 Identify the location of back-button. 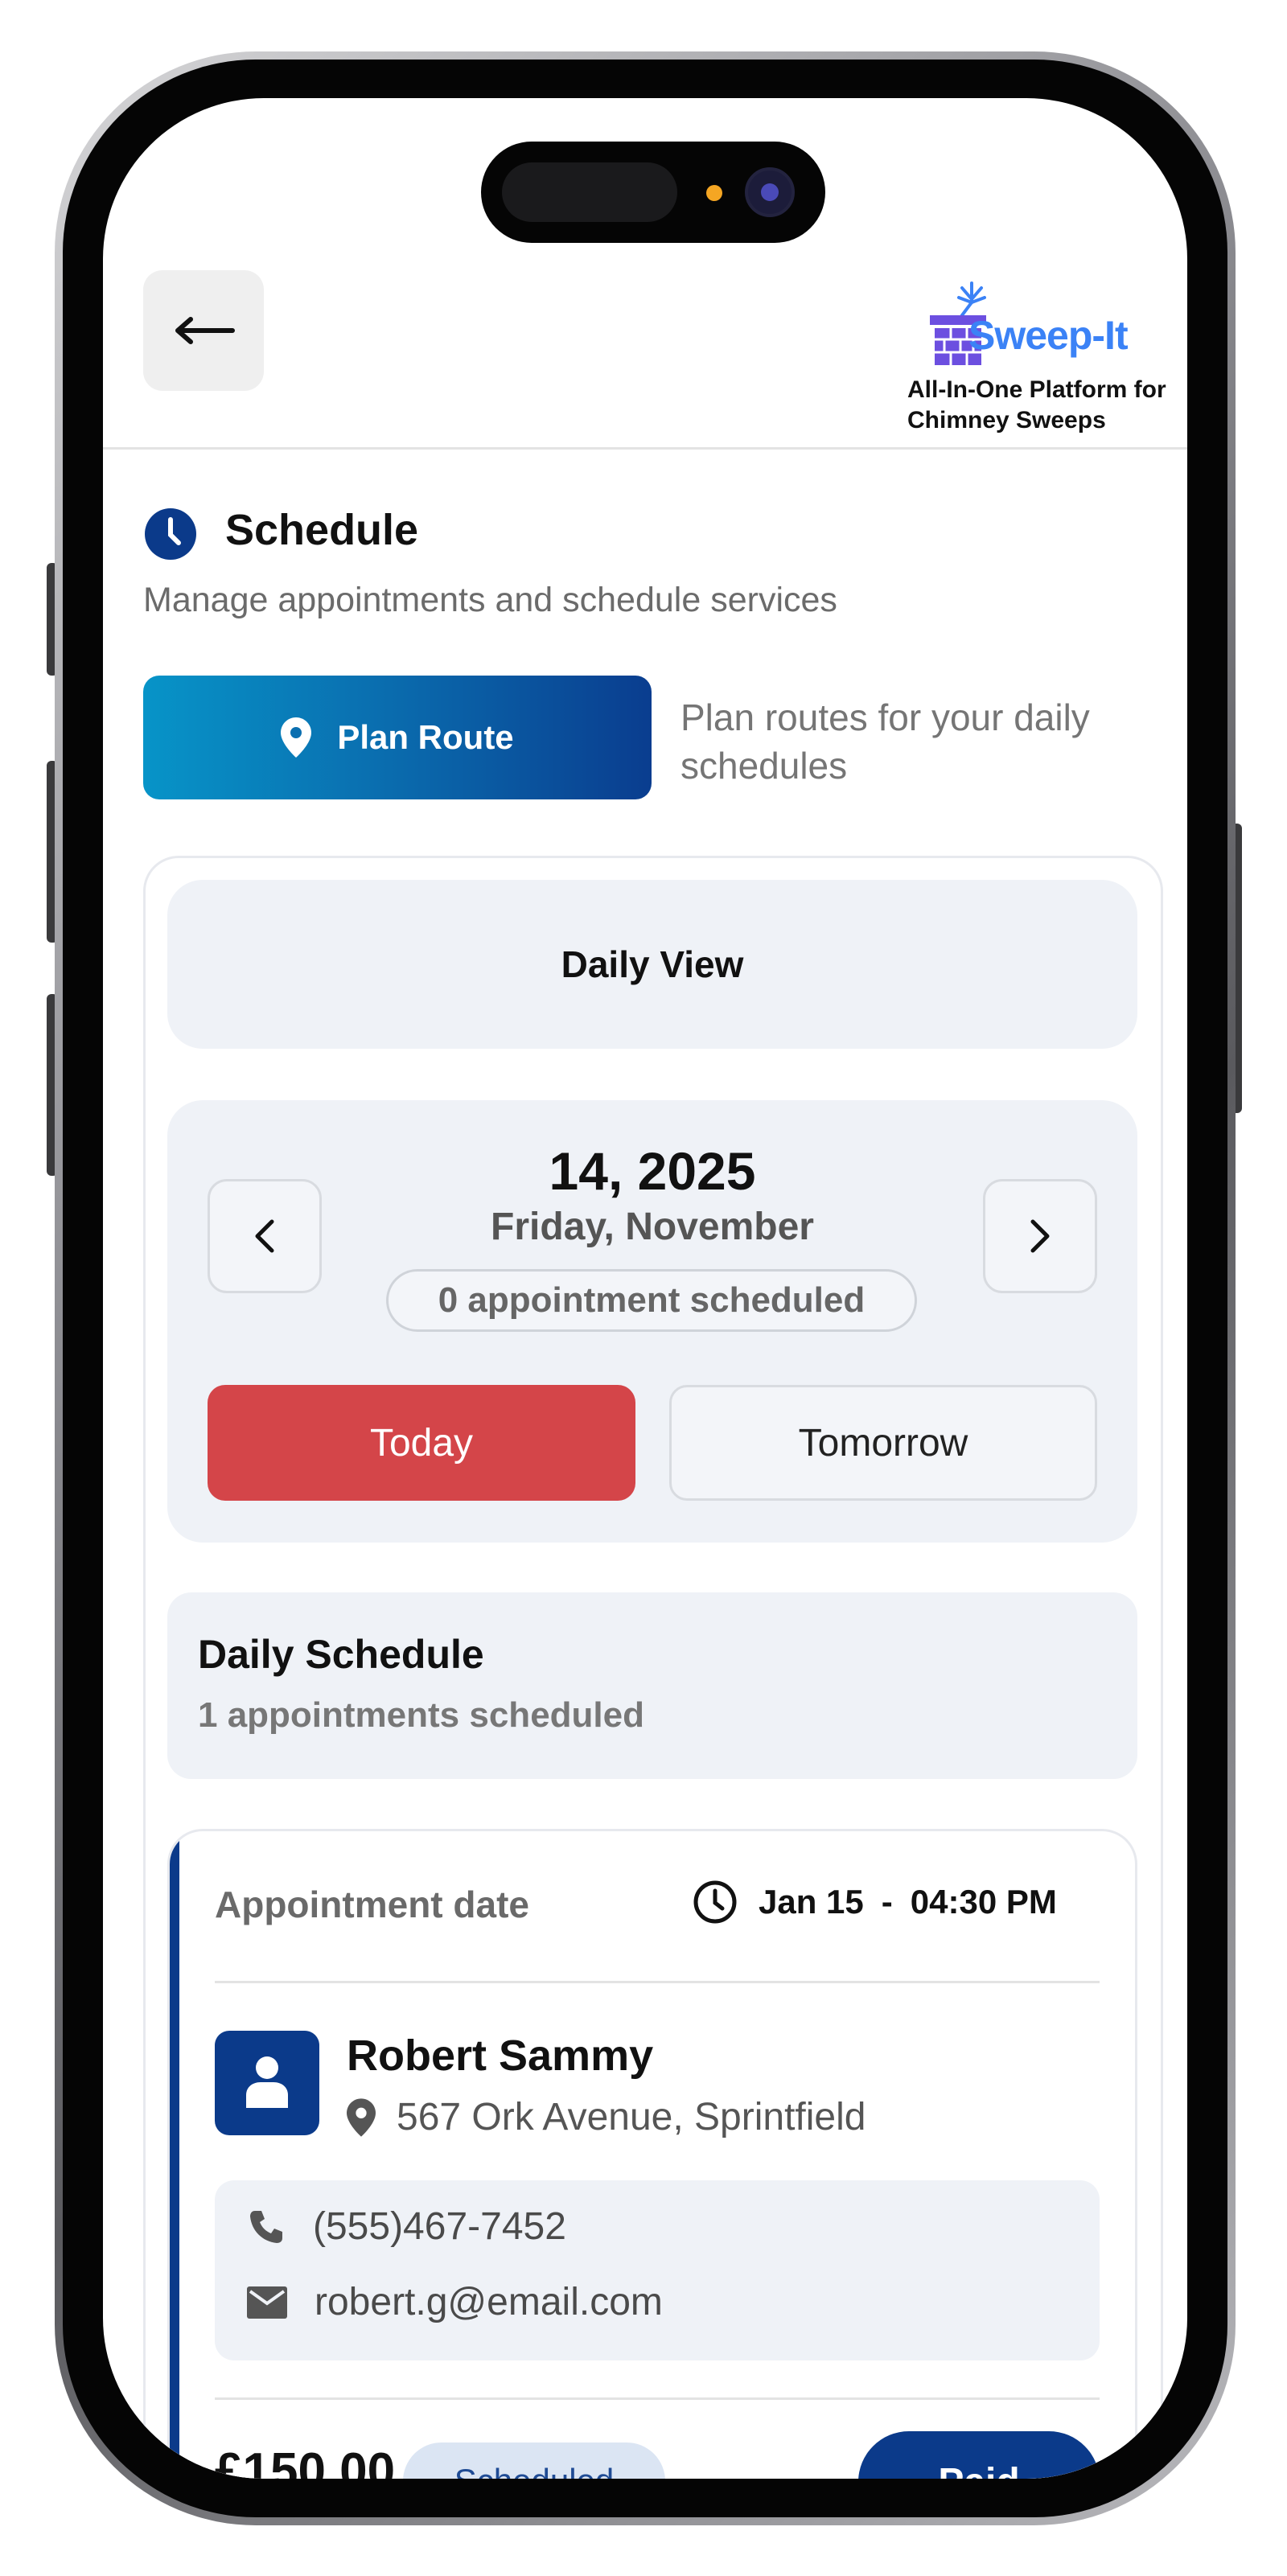
(203, 330).